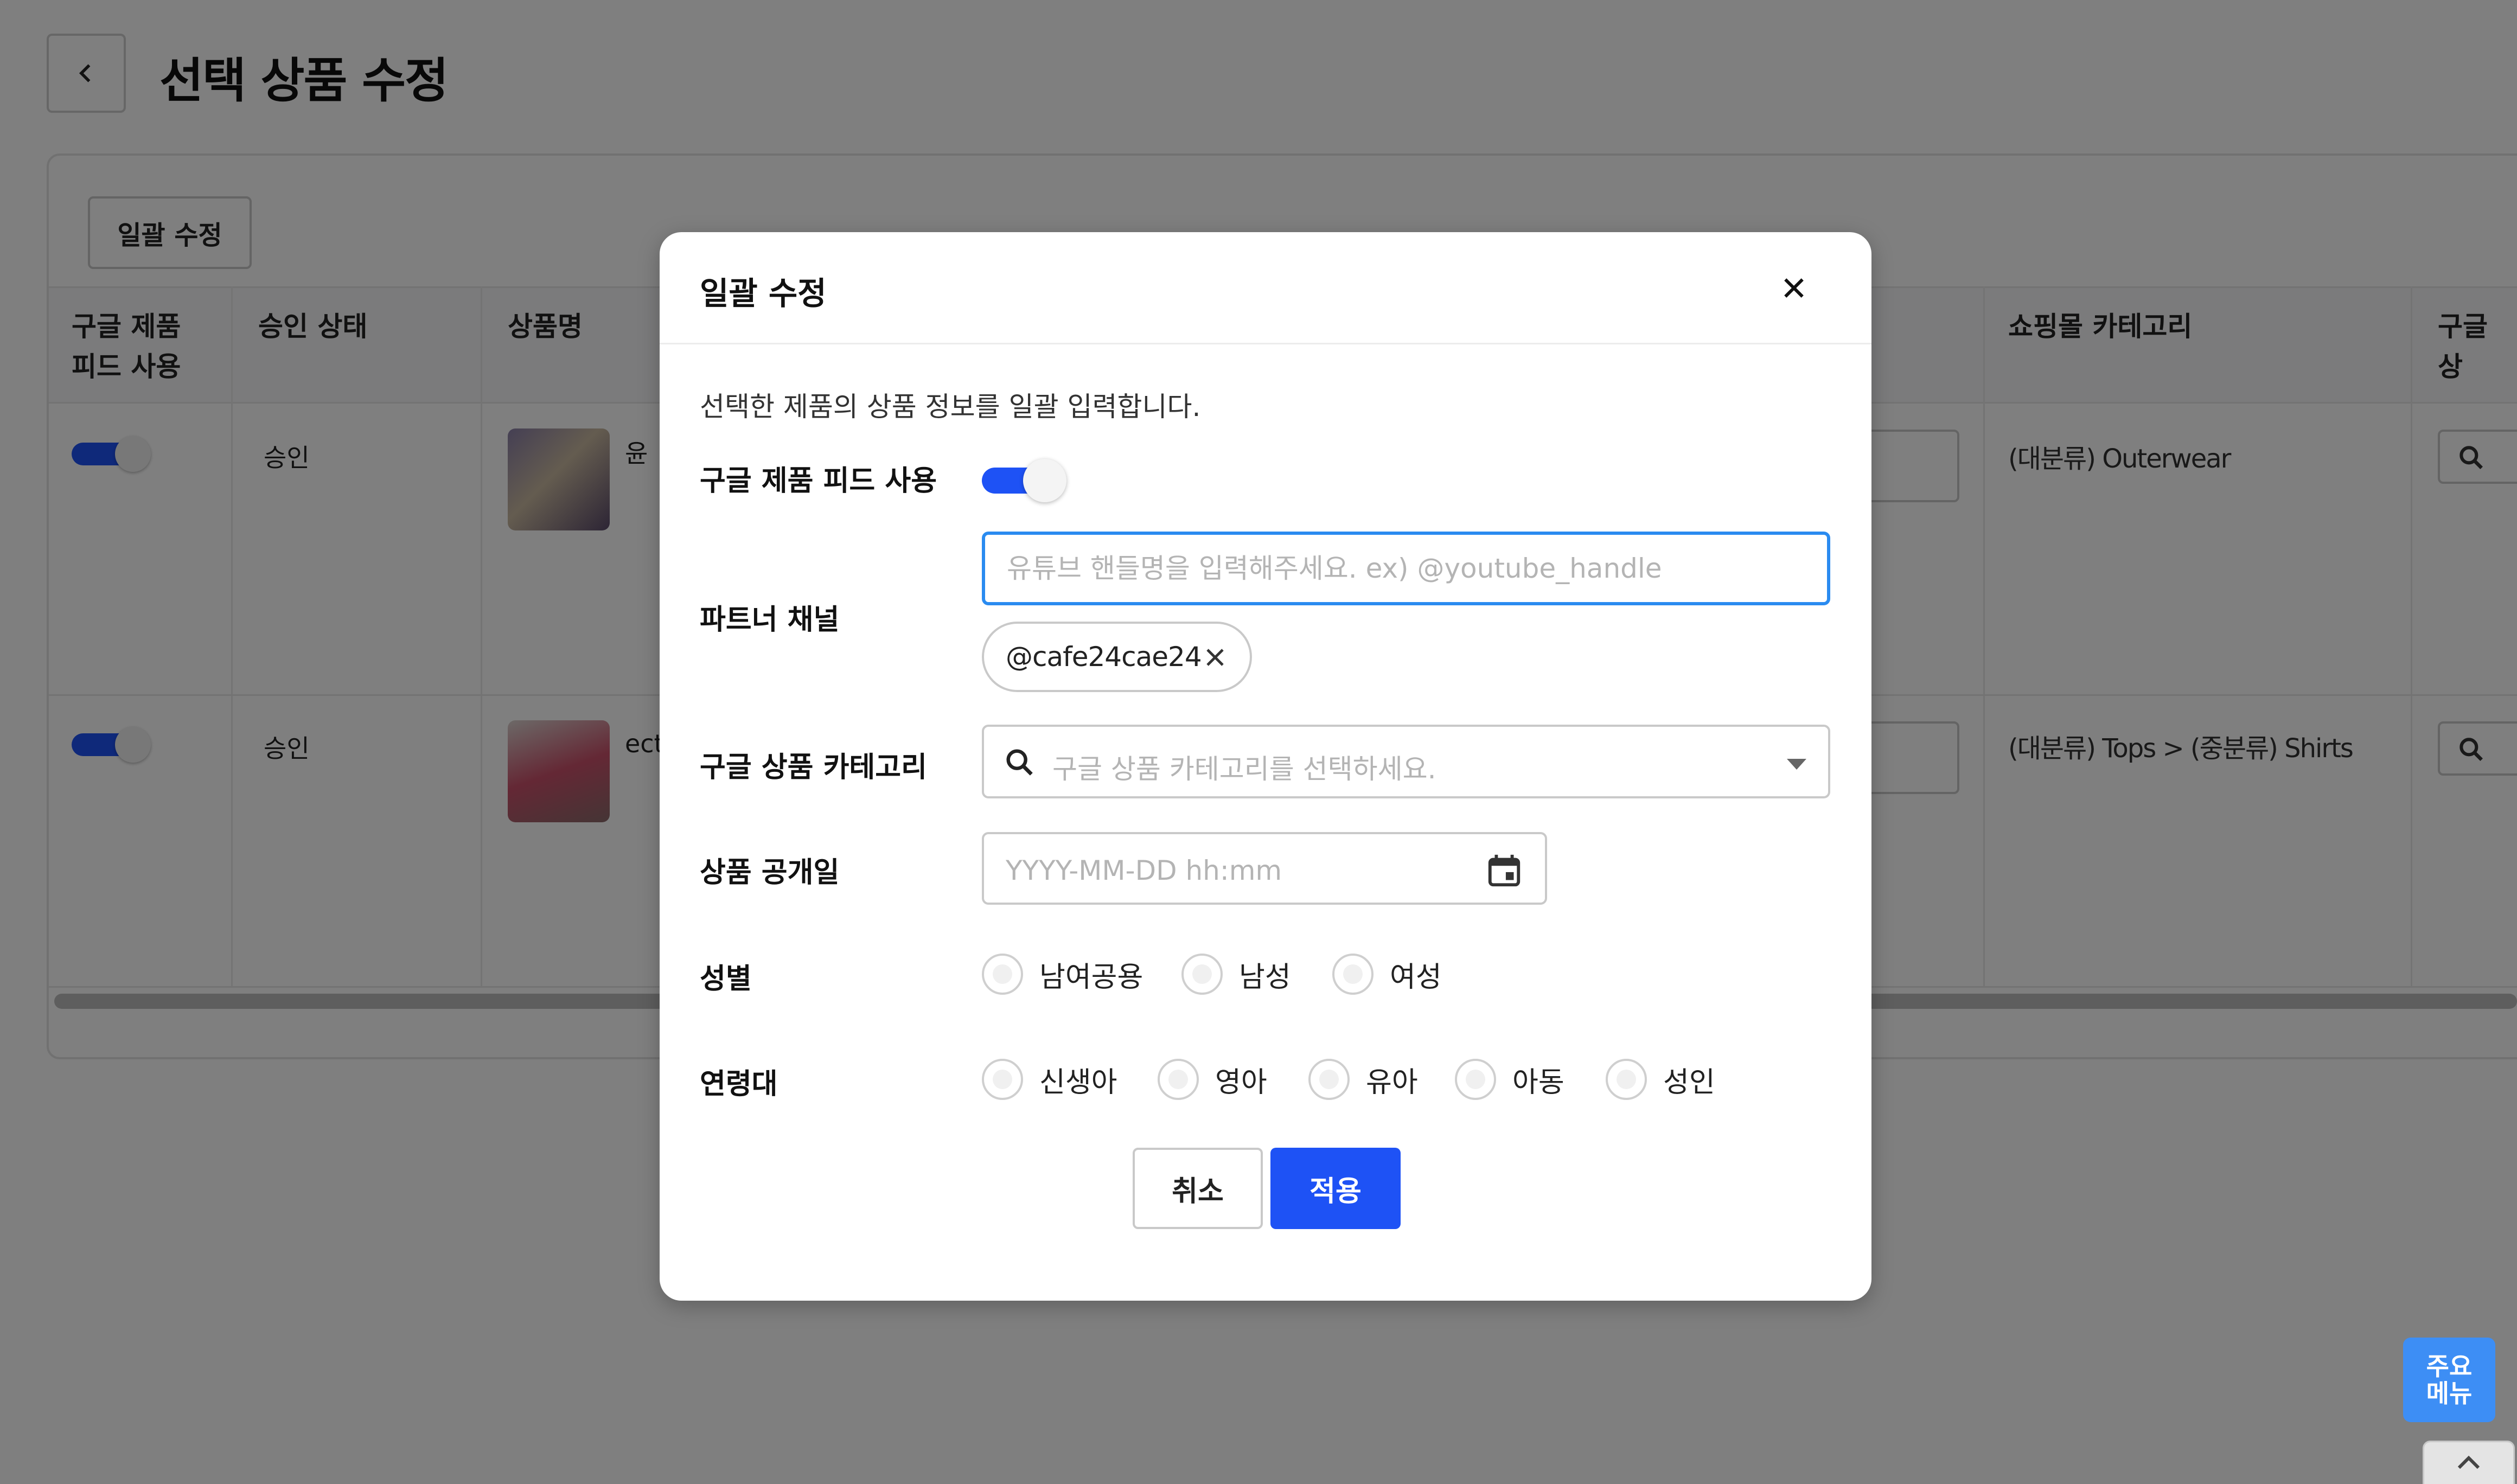 Image resolution: width=2517 pixels, height=1484 pixels. Describe the element at coordinates (763, 293) in the screenshot. I see `modal-title: 일괄 수정` at that location.